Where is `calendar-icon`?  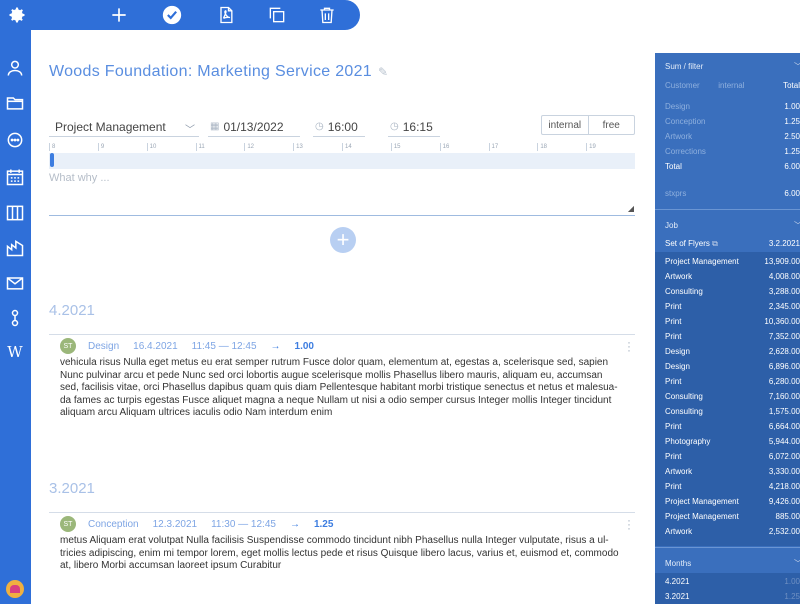
calendar-icon is located at coordinates (15, 177).